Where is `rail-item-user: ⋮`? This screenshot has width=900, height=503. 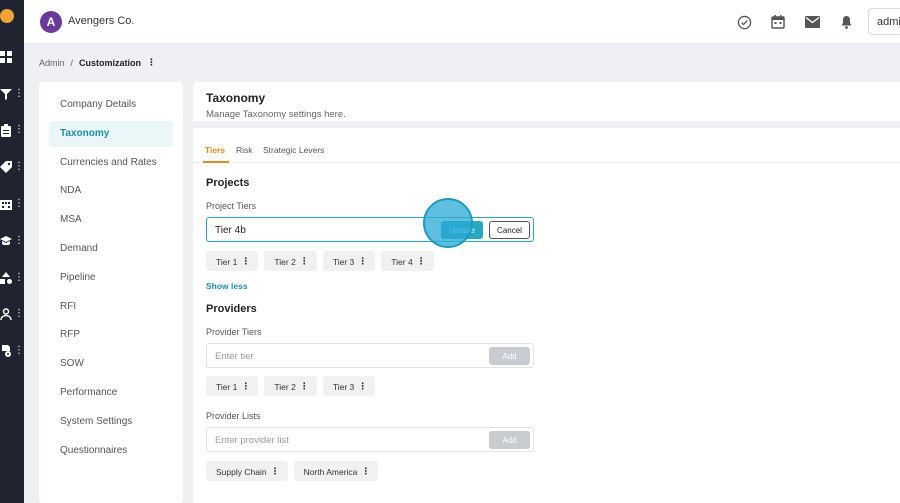
rail-item-user: ⋮ is located at coordinates (12, 314).